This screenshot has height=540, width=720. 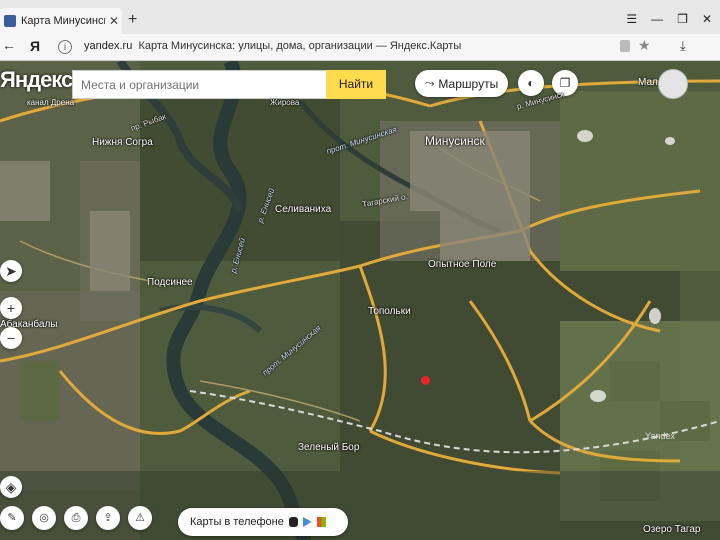 I want to click on place-opytnoe-pole-label: Опытное Поле, so click(x=462, y=264).